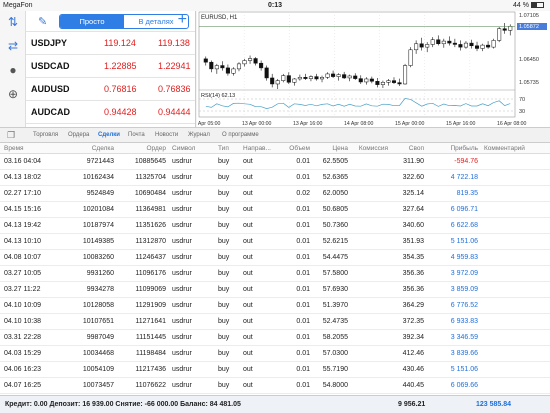  Describe the element at coordinates (13, 46) in the screenshot. I see `trade-arrows-icon: ⇄` at that location.